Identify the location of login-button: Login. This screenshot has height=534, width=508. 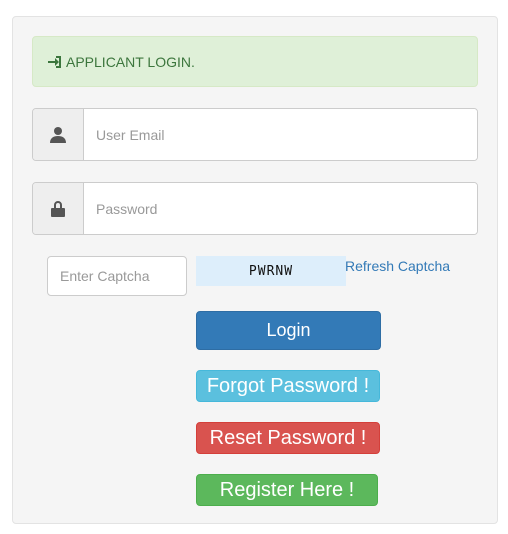
(288, 330).